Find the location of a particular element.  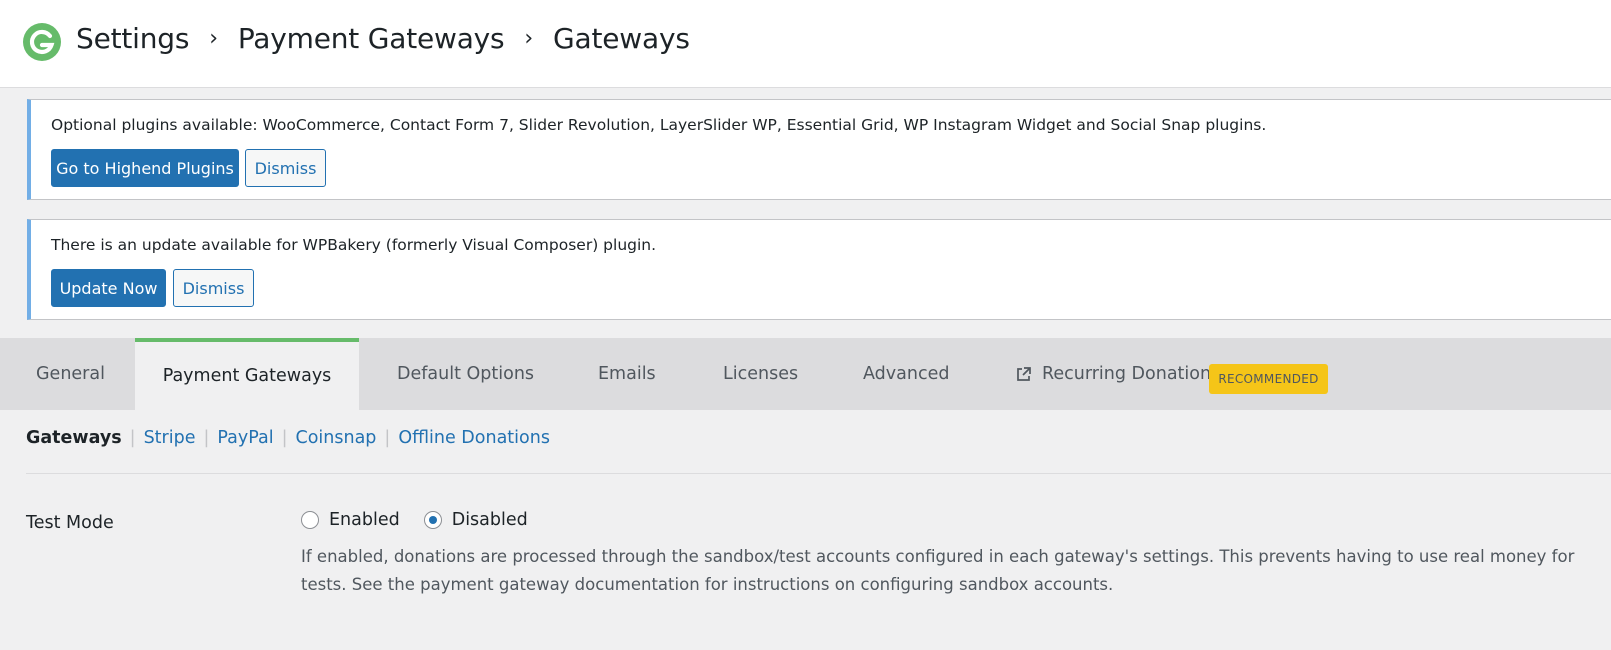

test-mode-disabled-radio is located at coordinates (432, 520).